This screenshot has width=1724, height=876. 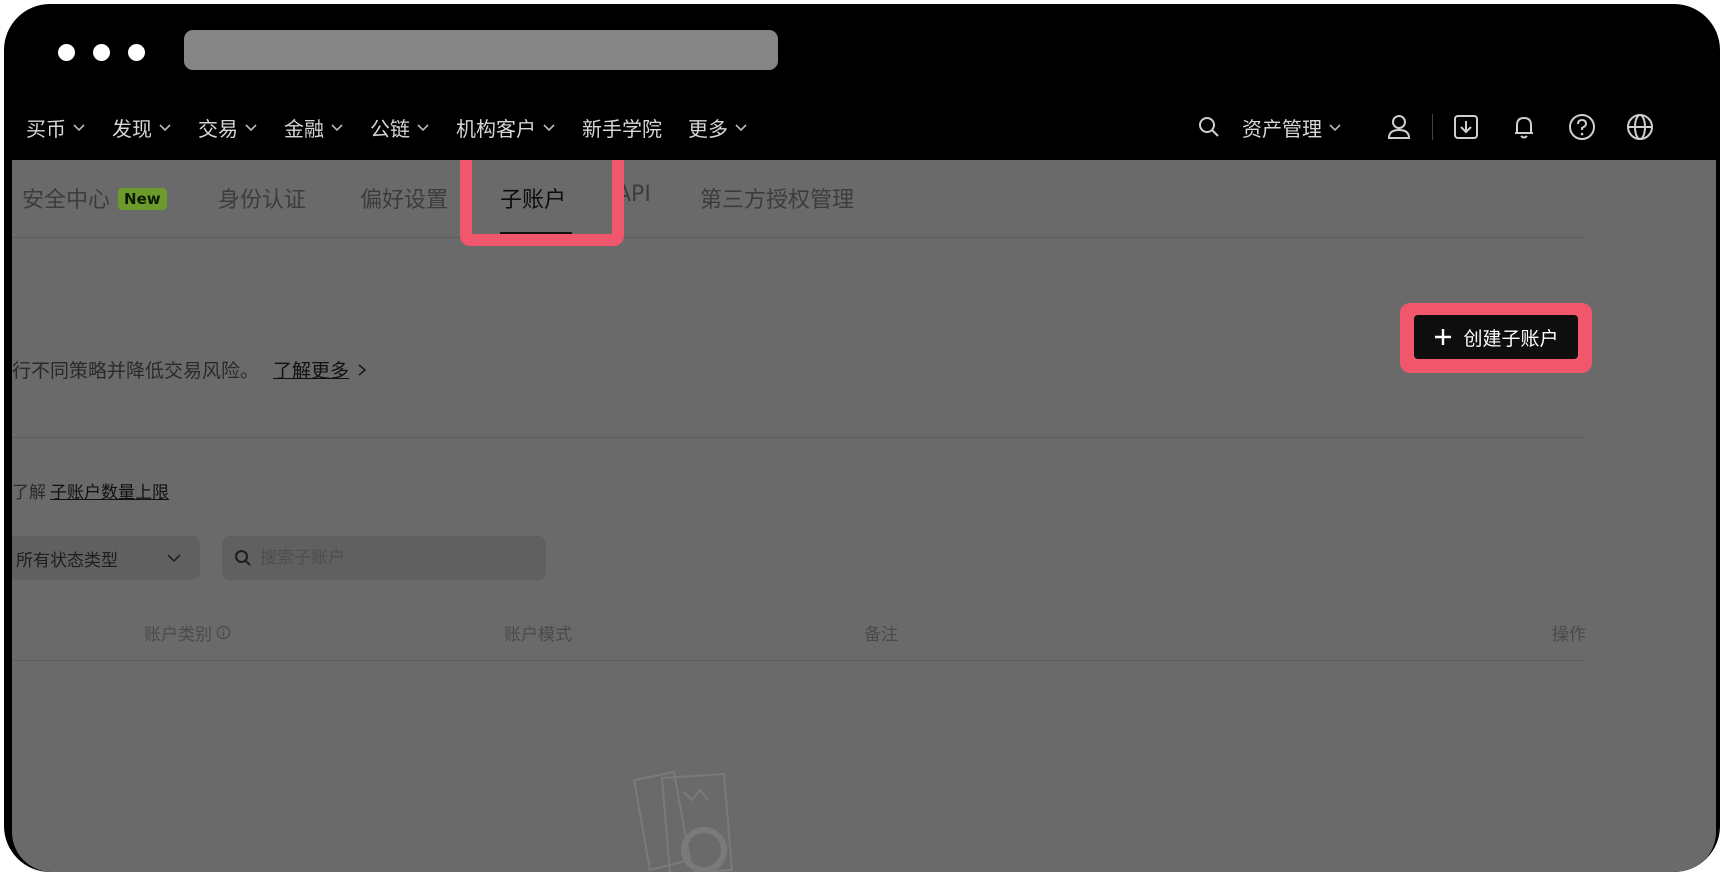 I want to click on section-divider, so click(x=798, y=437).